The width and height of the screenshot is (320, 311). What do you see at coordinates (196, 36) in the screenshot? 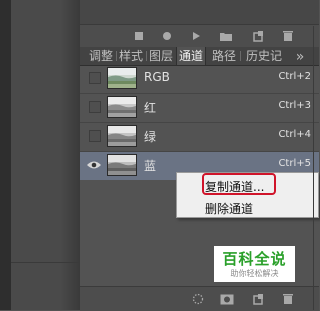
I see `play-icon` at bounding box center [196, 36].